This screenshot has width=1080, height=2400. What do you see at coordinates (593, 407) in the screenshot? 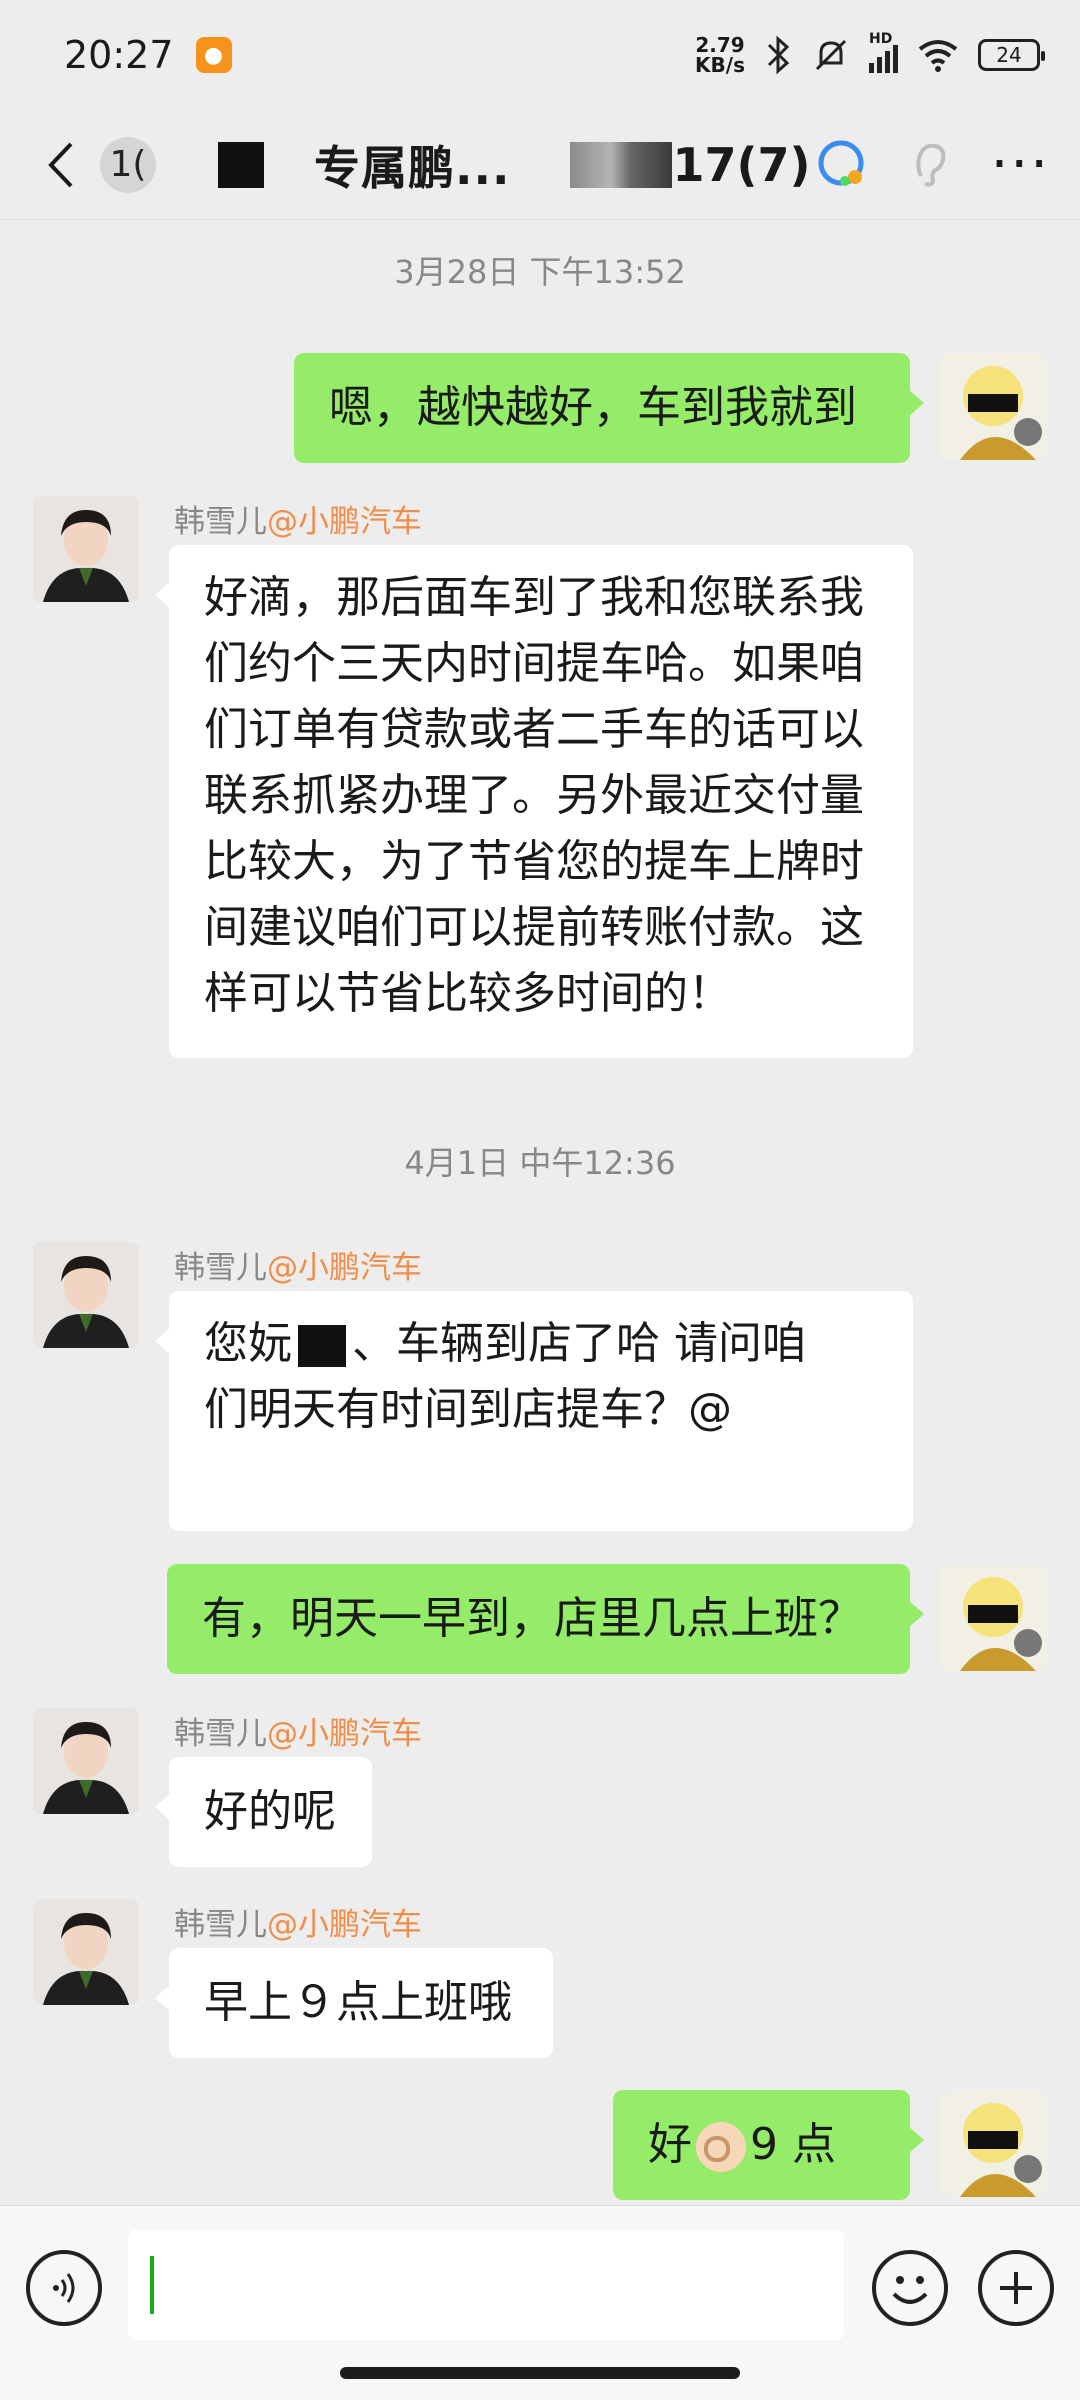
I see `message-text: 嗯，越快越好，车到我就到` at bounding box center [593, 407].